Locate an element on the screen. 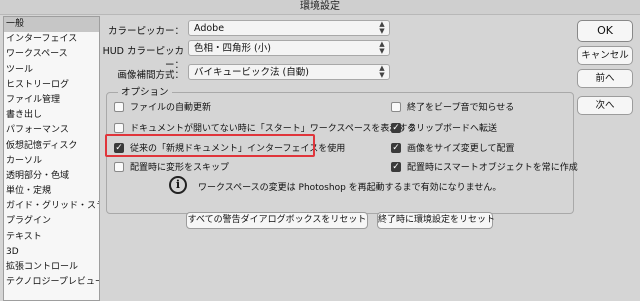 This screenshot has width=640, height=301. checkbox-label: ファイルの自動更新 is located at coordinates (171, 108).